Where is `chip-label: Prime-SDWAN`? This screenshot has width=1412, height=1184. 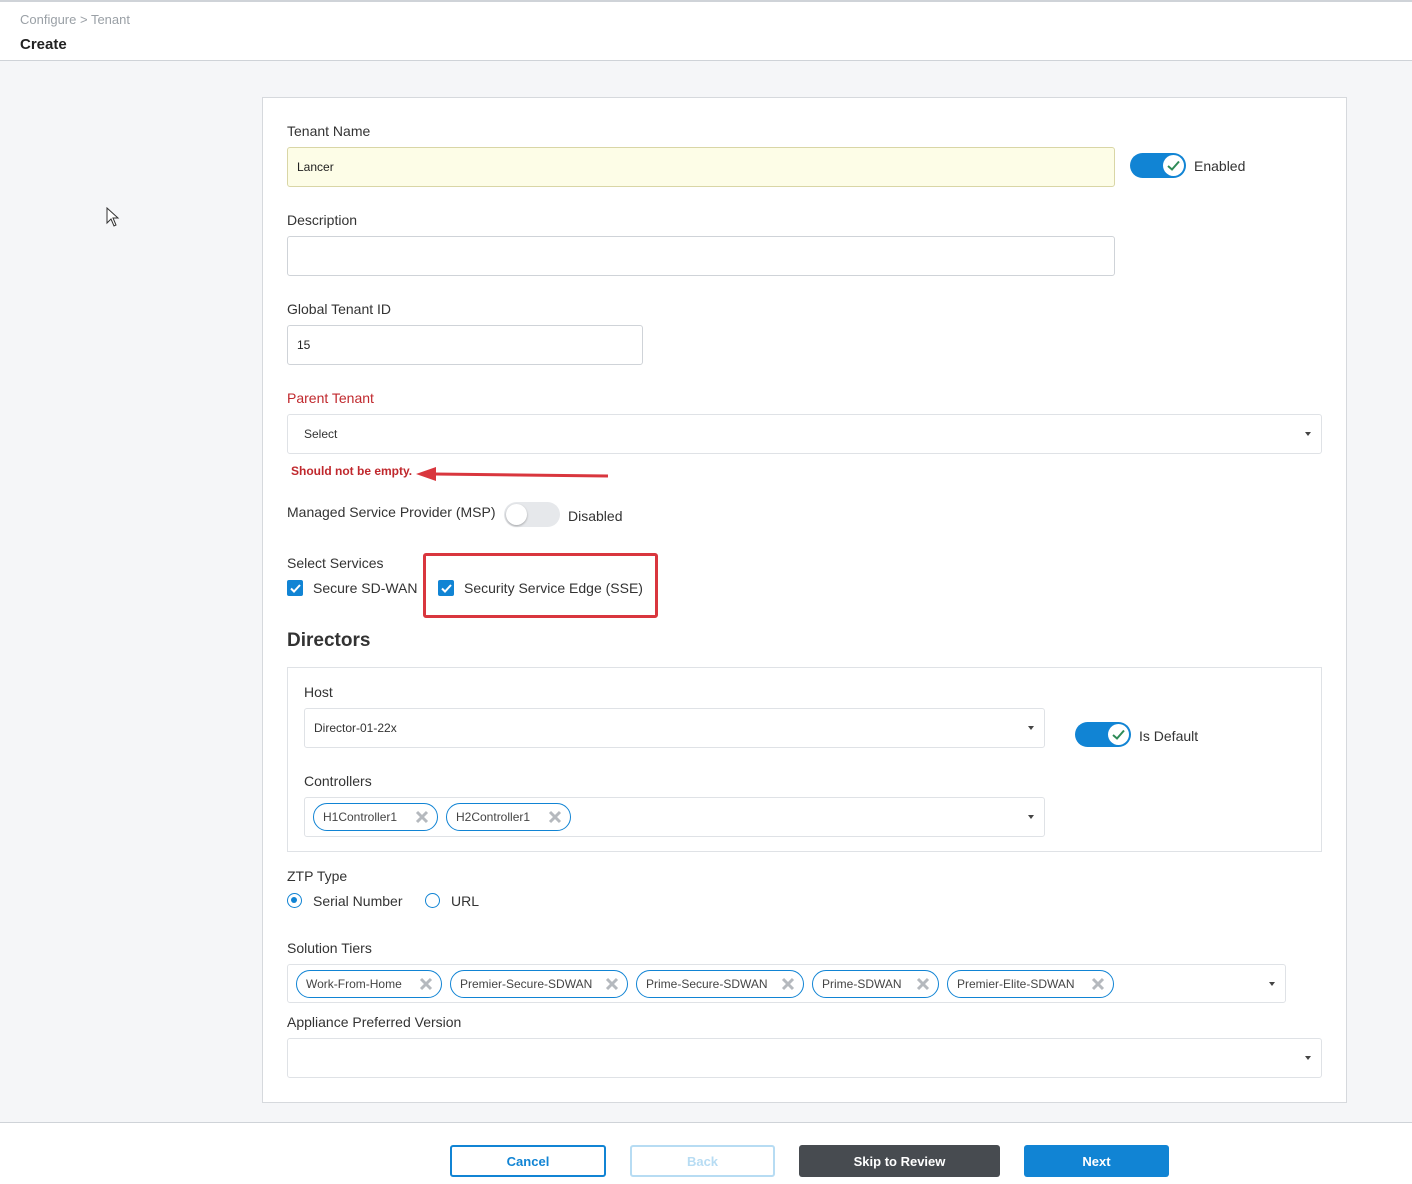 chip-label: Prime-SDWAN is located at coordinates (862, 984).